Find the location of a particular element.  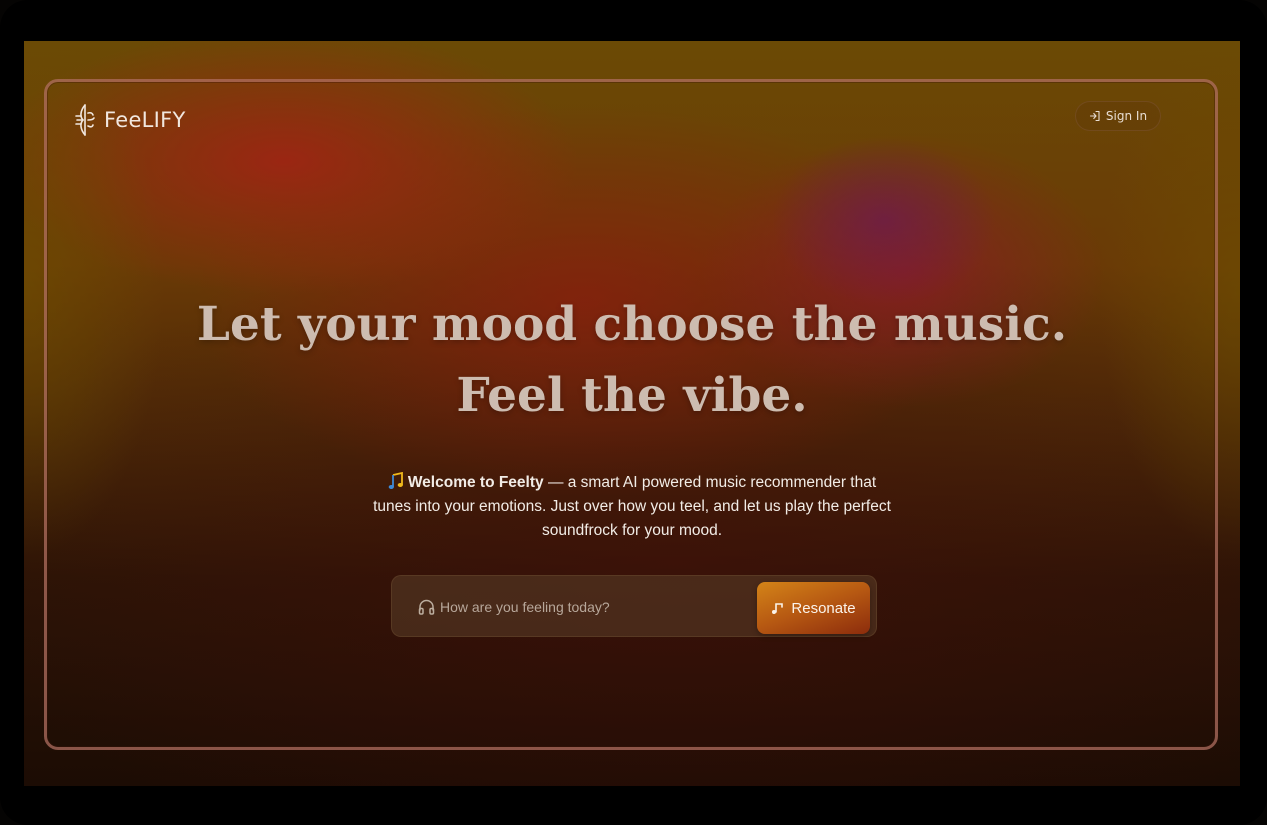

sign-in-button: Sign In is located at coordinates (1118, 116).